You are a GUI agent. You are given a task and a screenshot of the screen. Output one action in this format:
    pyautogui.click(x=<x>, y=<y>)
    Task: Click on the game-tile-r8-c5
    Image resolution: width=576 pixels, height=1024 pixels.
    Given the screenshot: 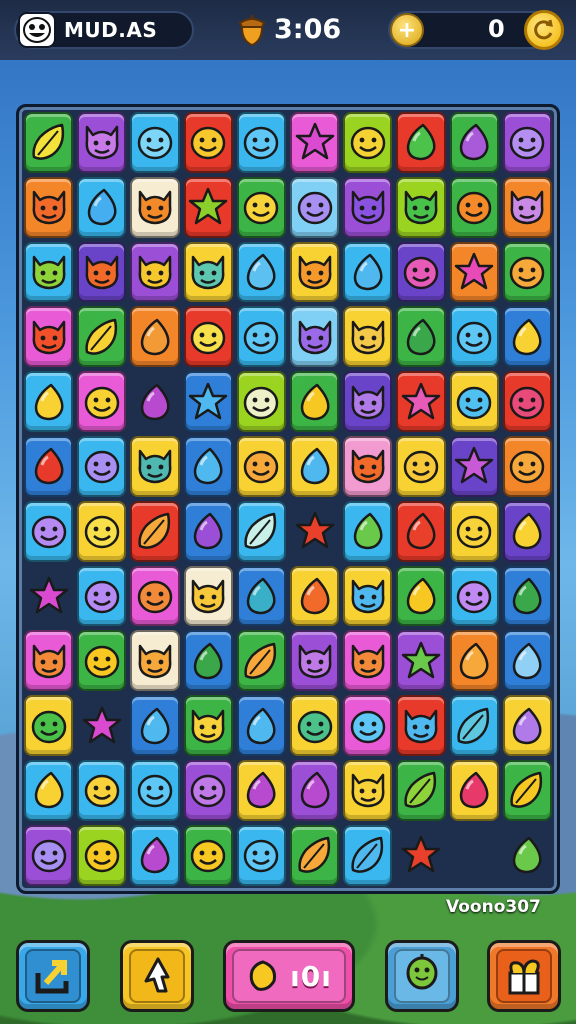 What is the action you would take?
    pyautogui.click(x=261, y=596)
    